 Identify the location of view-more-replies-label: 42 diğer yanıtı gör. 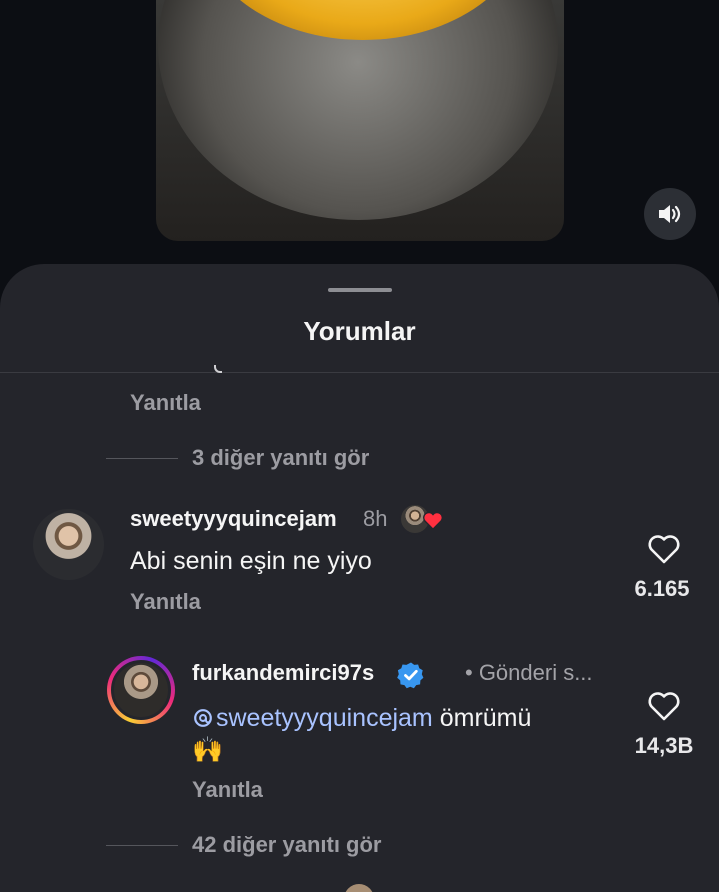
(287, 844).